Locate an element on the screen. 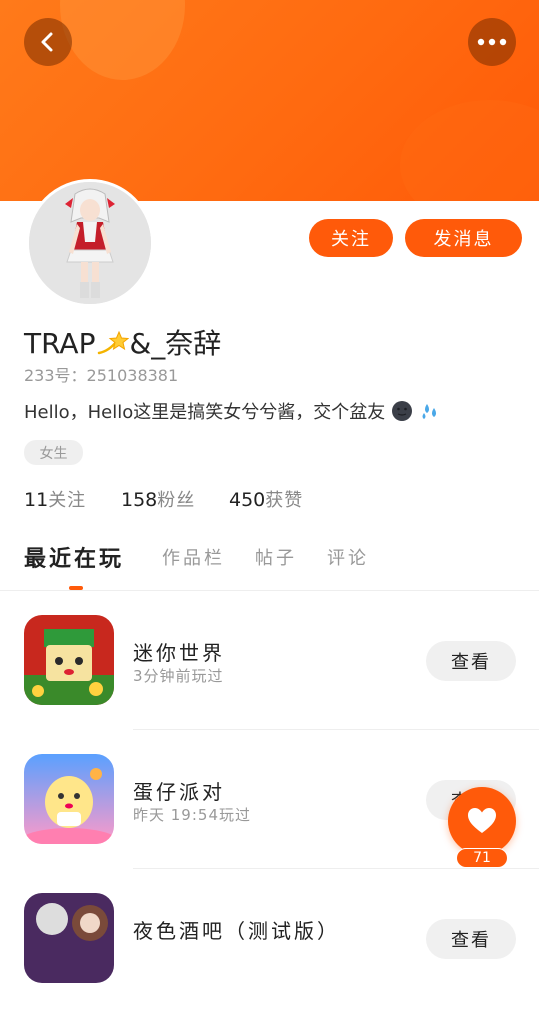 The image size is (539, 1032). username: TRAP &_奈辞 is located at coordinates (122, 342).